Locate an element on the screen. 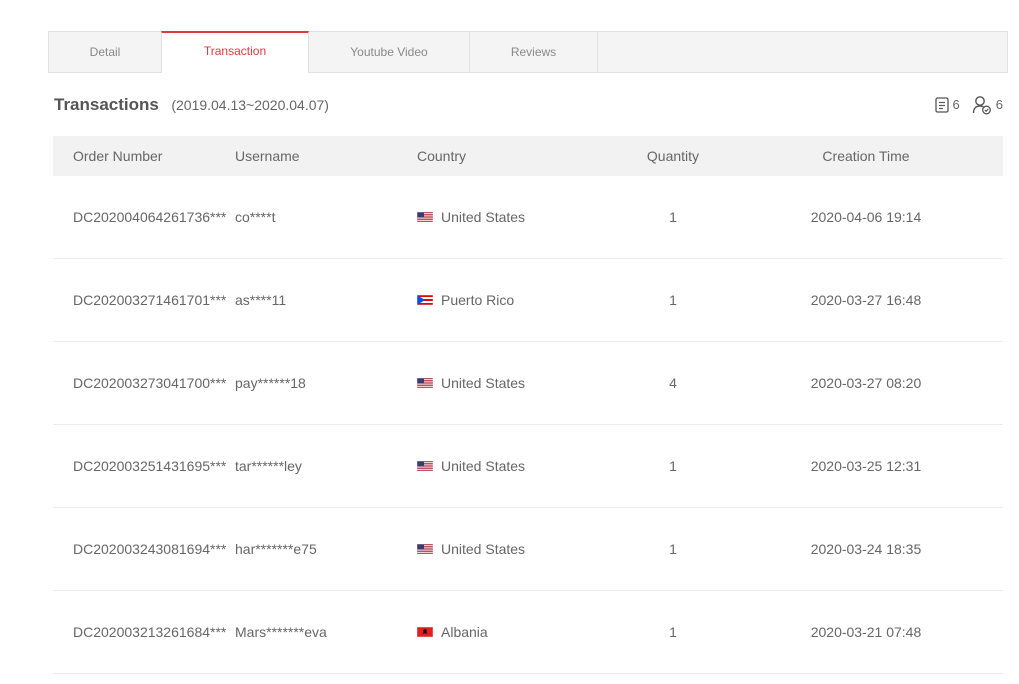  creation-time: 2020-03-27 08:20 is located at coordinates (866, 383).